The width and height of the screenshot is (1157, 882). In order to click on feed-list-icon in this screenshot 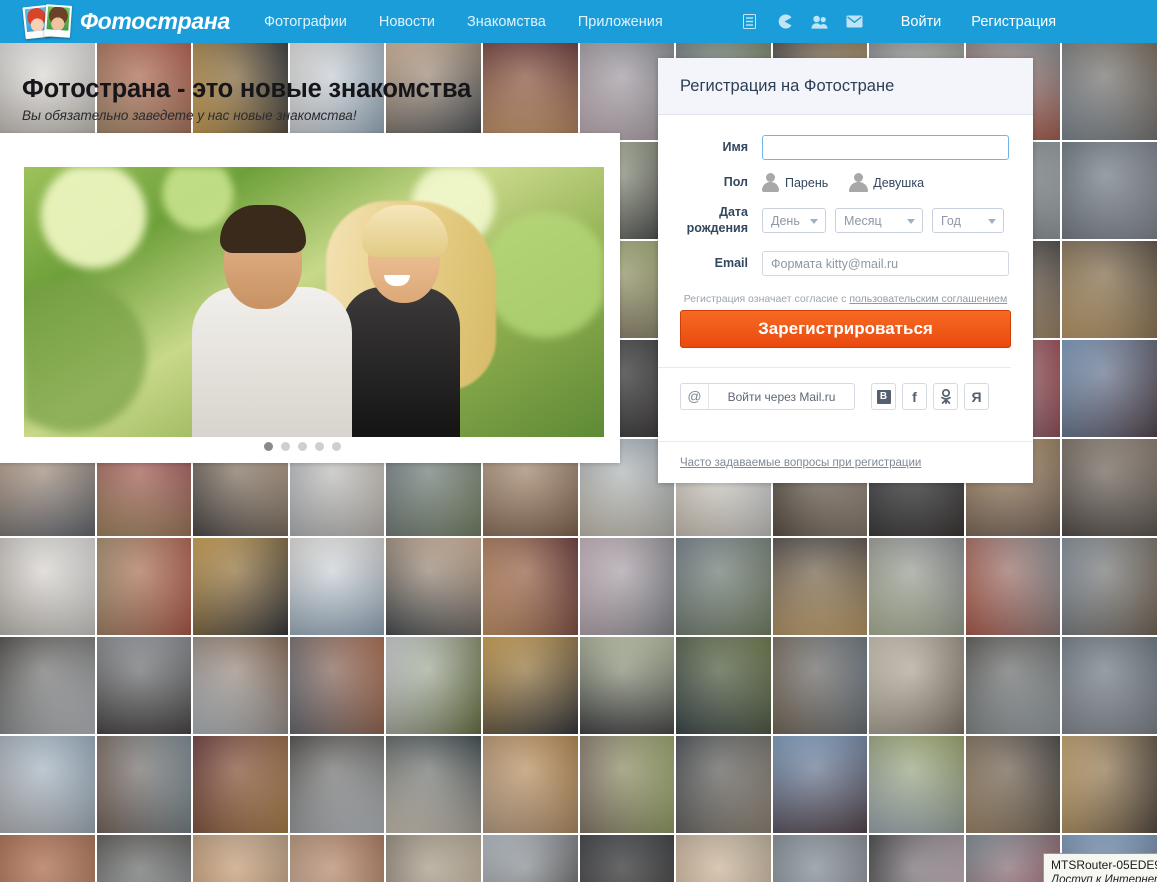, I will do `click(750, 22)`.